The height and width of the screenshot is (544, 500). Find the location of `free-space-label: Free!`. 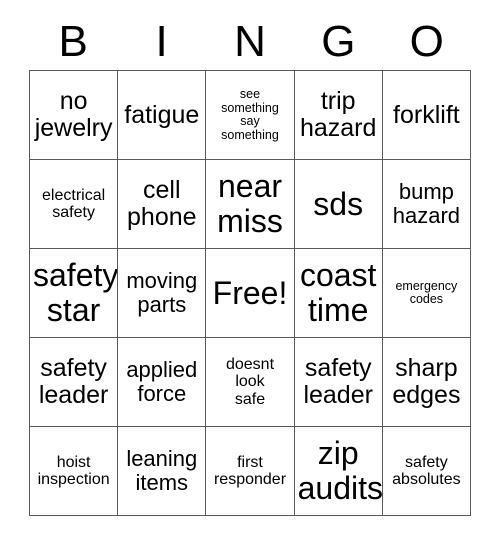

free-space-label: Free! is located at coordinates (250, 292).